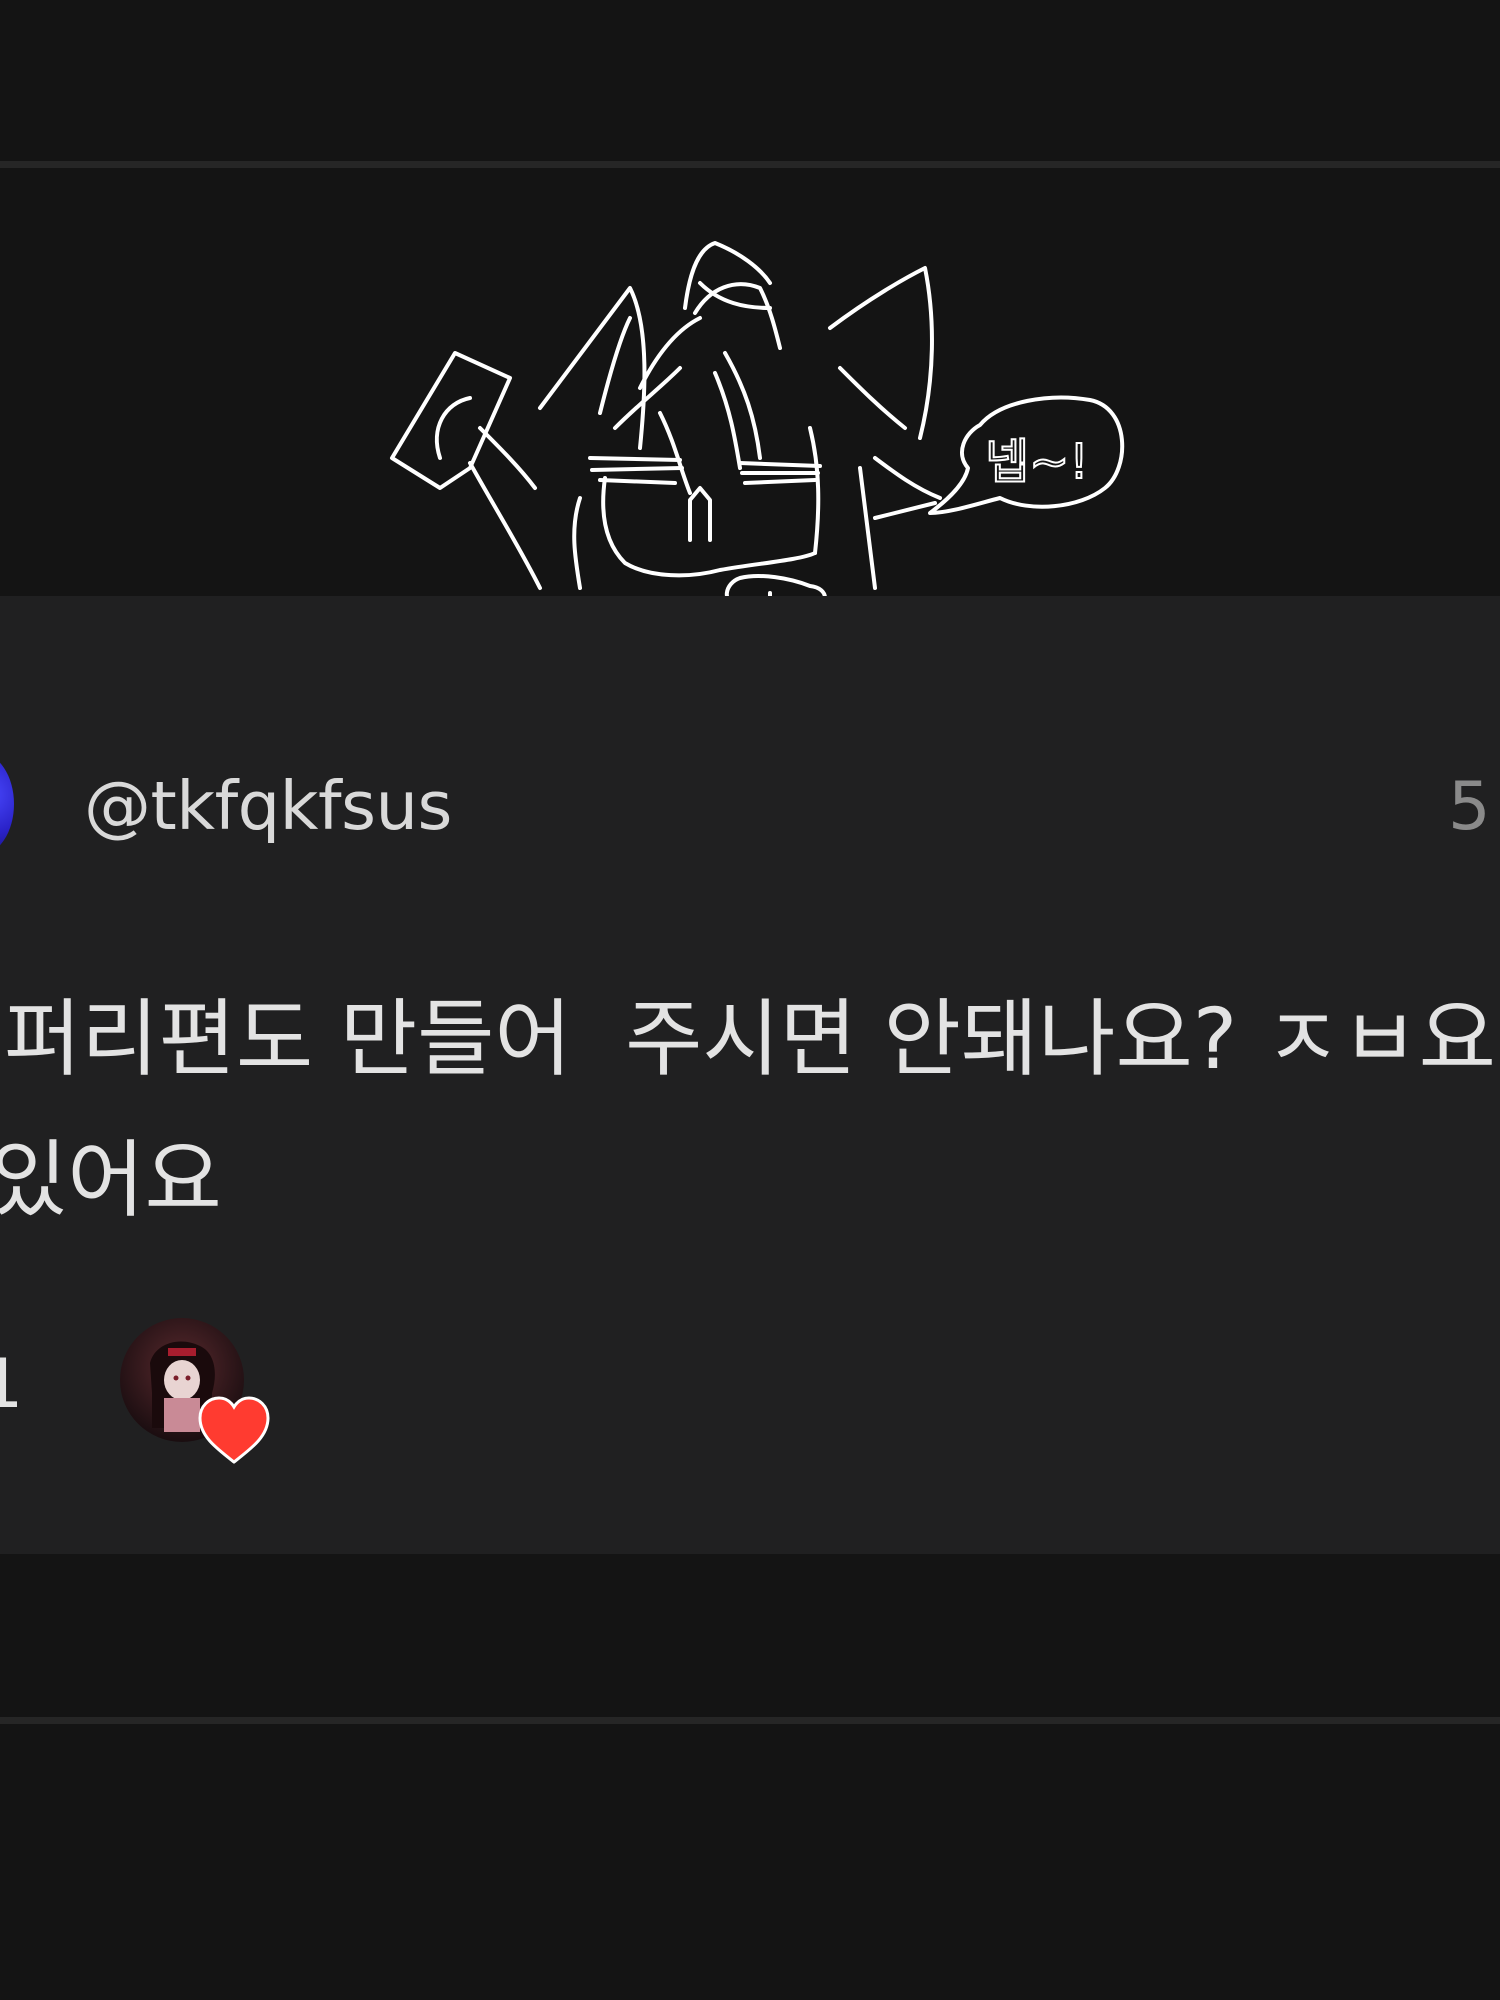 Image resolution: width=1500 pixels, height=2000 pixels. What do you see at coordinates (750, 164) in the screenshot?
I see `top-divider` at bounding box center [750, 164].